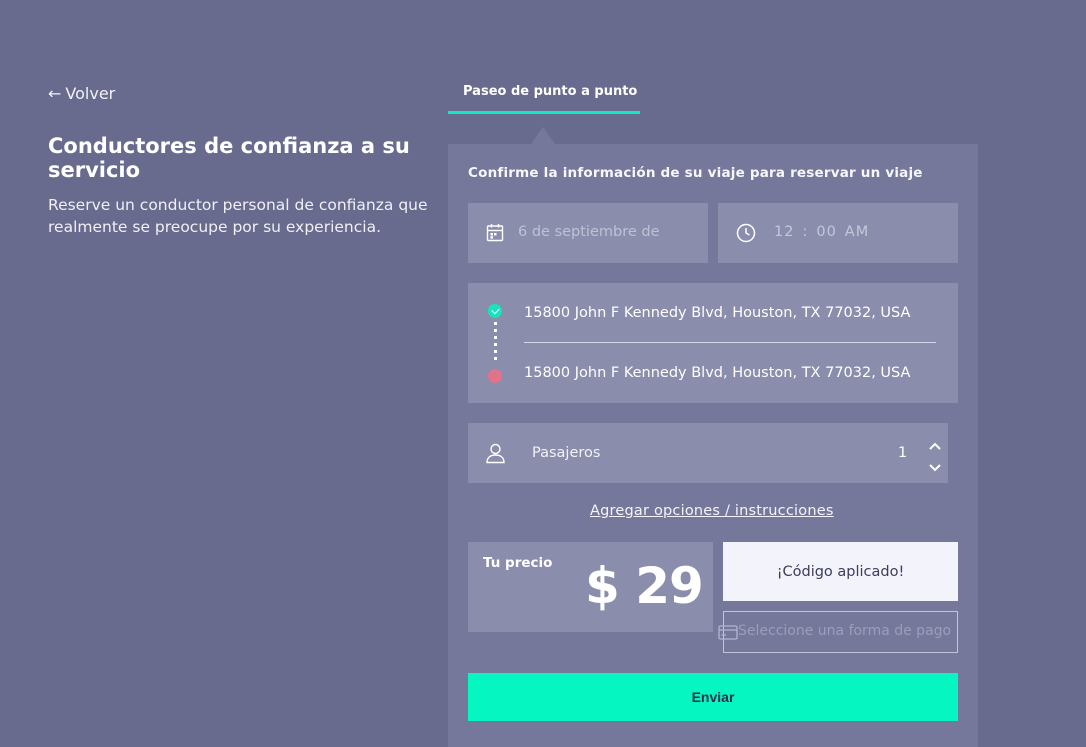 This screenshot has height=747, width=1086. What do you see at coordinates (713, 697) in the screenshot?
I see `submit-button: Enviar` at bounding box center [713, 697].